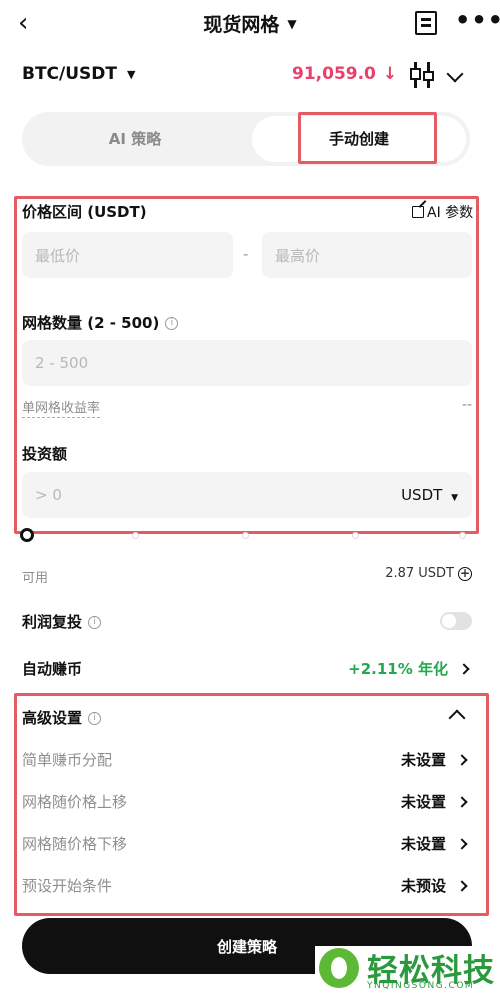 This screenshot has height=994, width=500. I want to click on grid-yield-value: --, so click(466, 405).